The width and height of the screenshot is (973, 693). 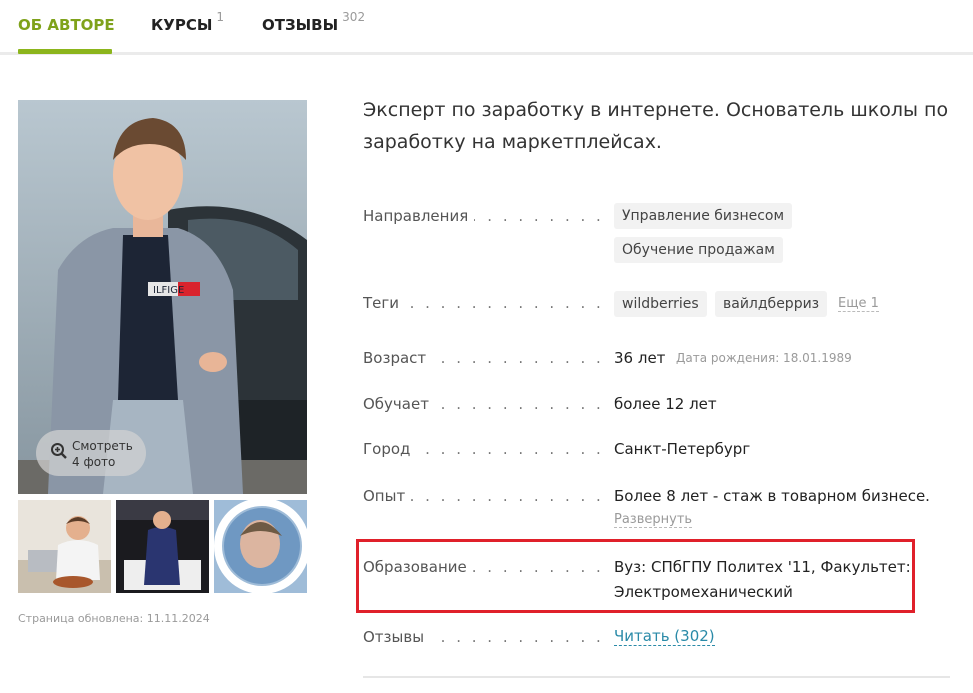 I want to click on tab-reviews-label: ОТЗЫВЫ, so click(x=300, y=25).